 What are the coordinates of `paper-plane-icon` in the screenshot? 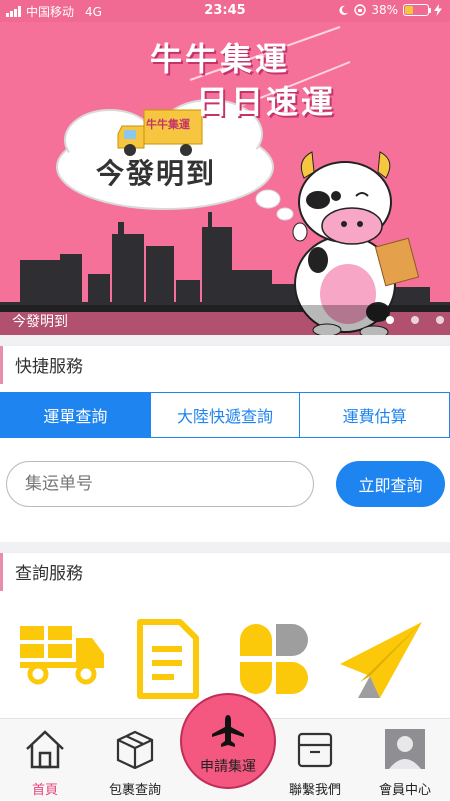 It's located at (381, 663).